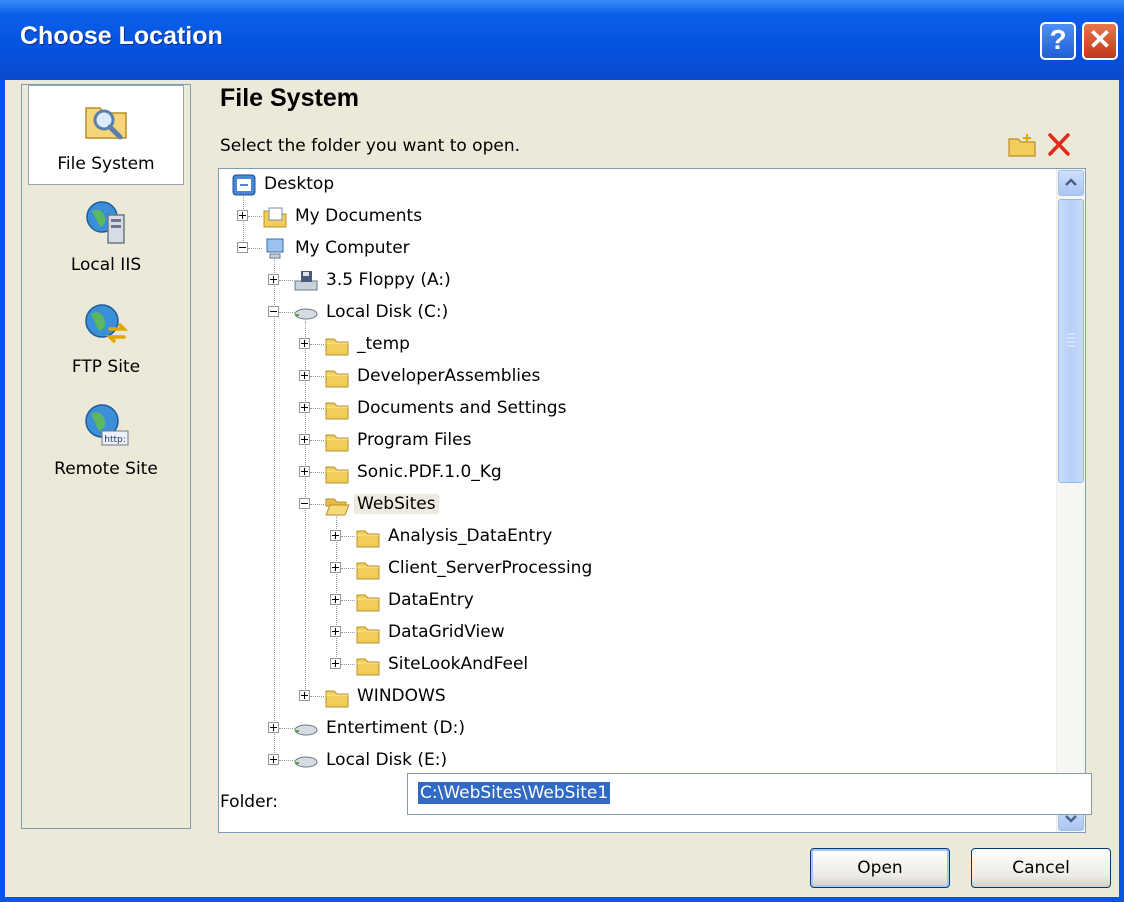 This screenshot has height=902, width=1124. Describe the element at coordinates (634, 570) in the screenshot. I see `tree-node: Client_ServerProcessing` at that location.